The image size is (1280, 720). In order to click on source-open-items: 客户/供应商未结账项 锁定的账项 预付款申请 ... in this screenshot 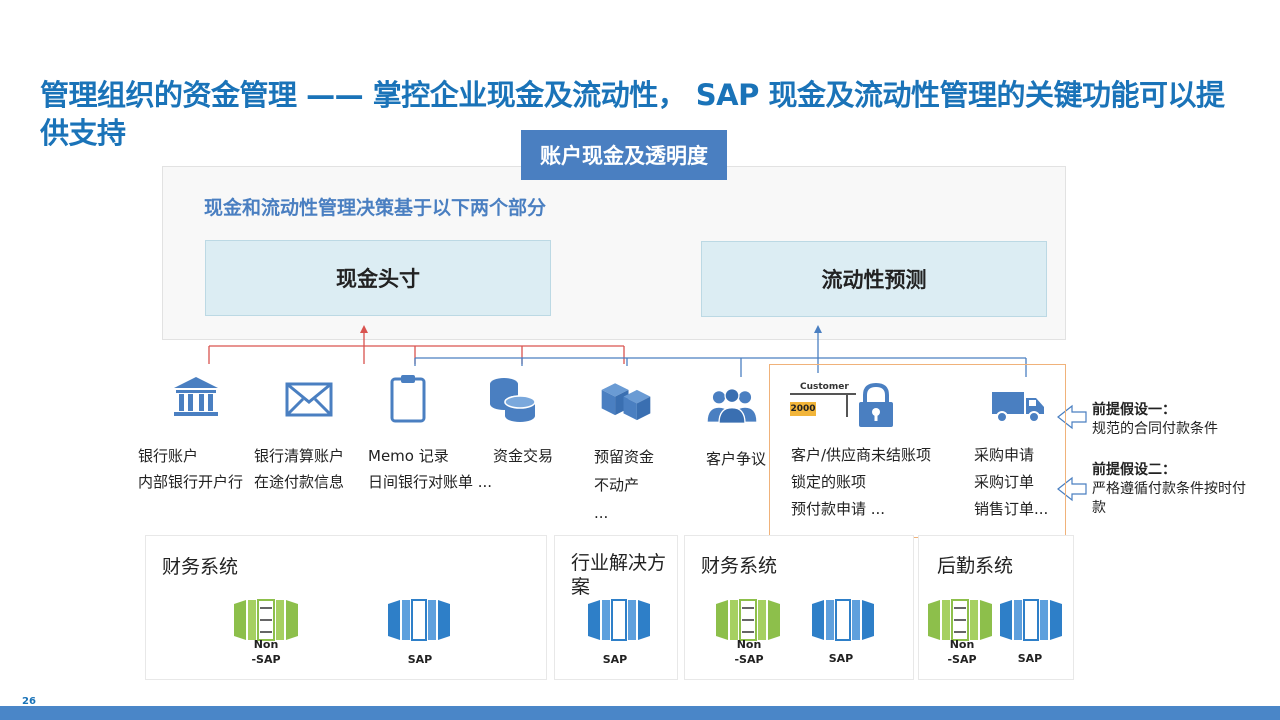, I will do `click(861, 482)`.